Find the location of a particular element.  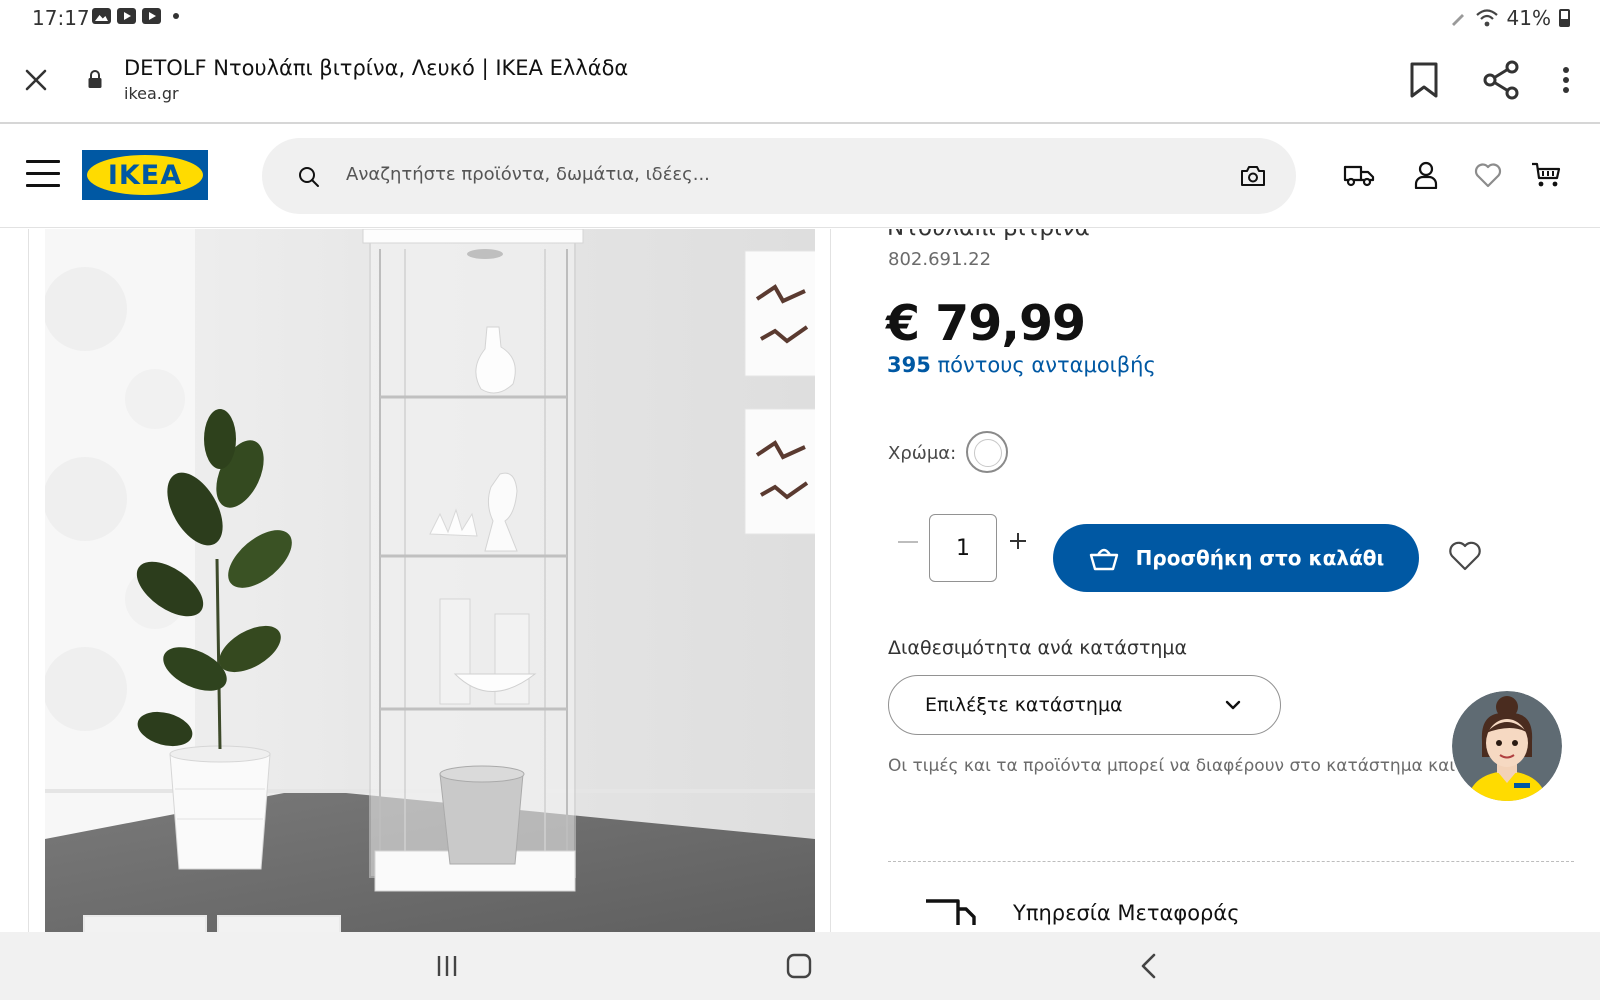

logo-text: IKEA is located at coordinates (145, 175).